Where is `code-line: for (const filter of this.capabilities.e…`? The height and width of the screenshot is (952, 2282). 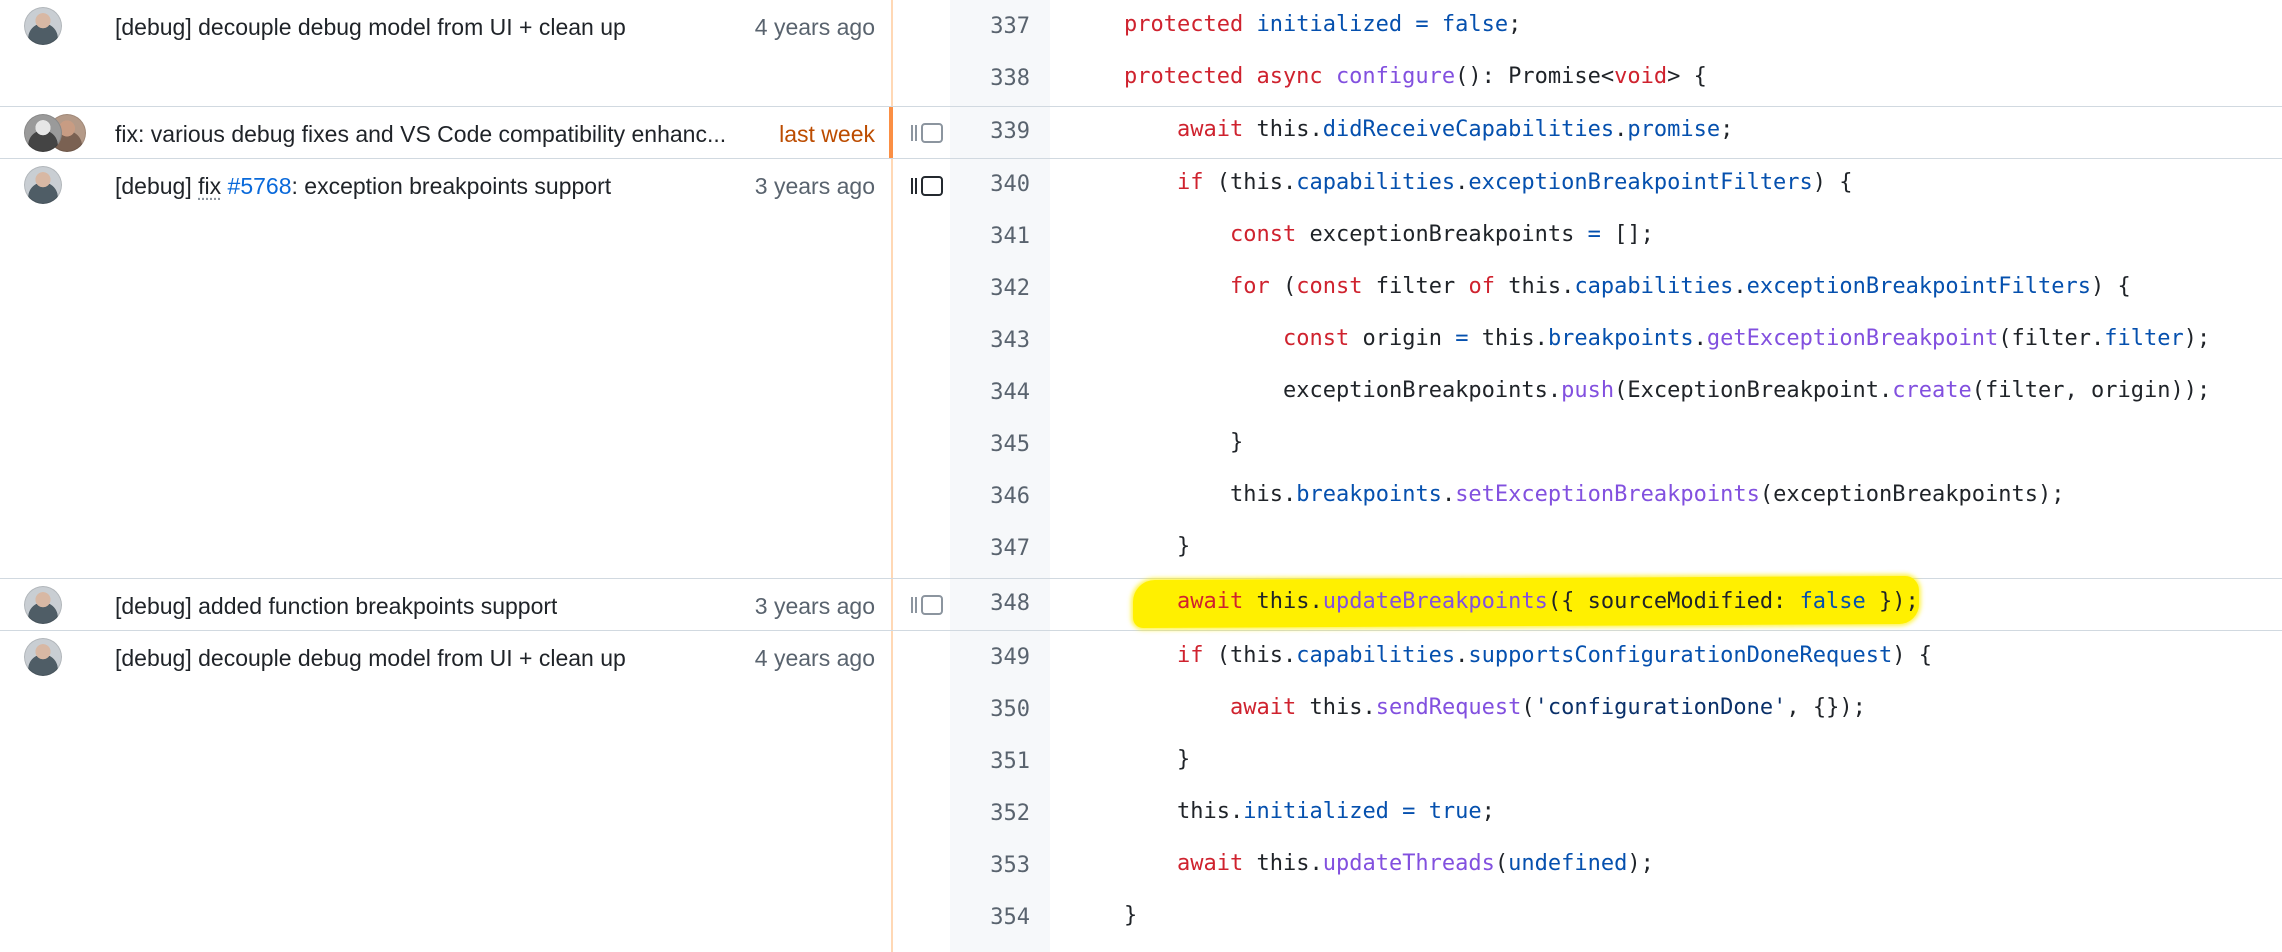
code-line: for (const filter of this.capabilities.e… is located at coordinates (1680, 286).